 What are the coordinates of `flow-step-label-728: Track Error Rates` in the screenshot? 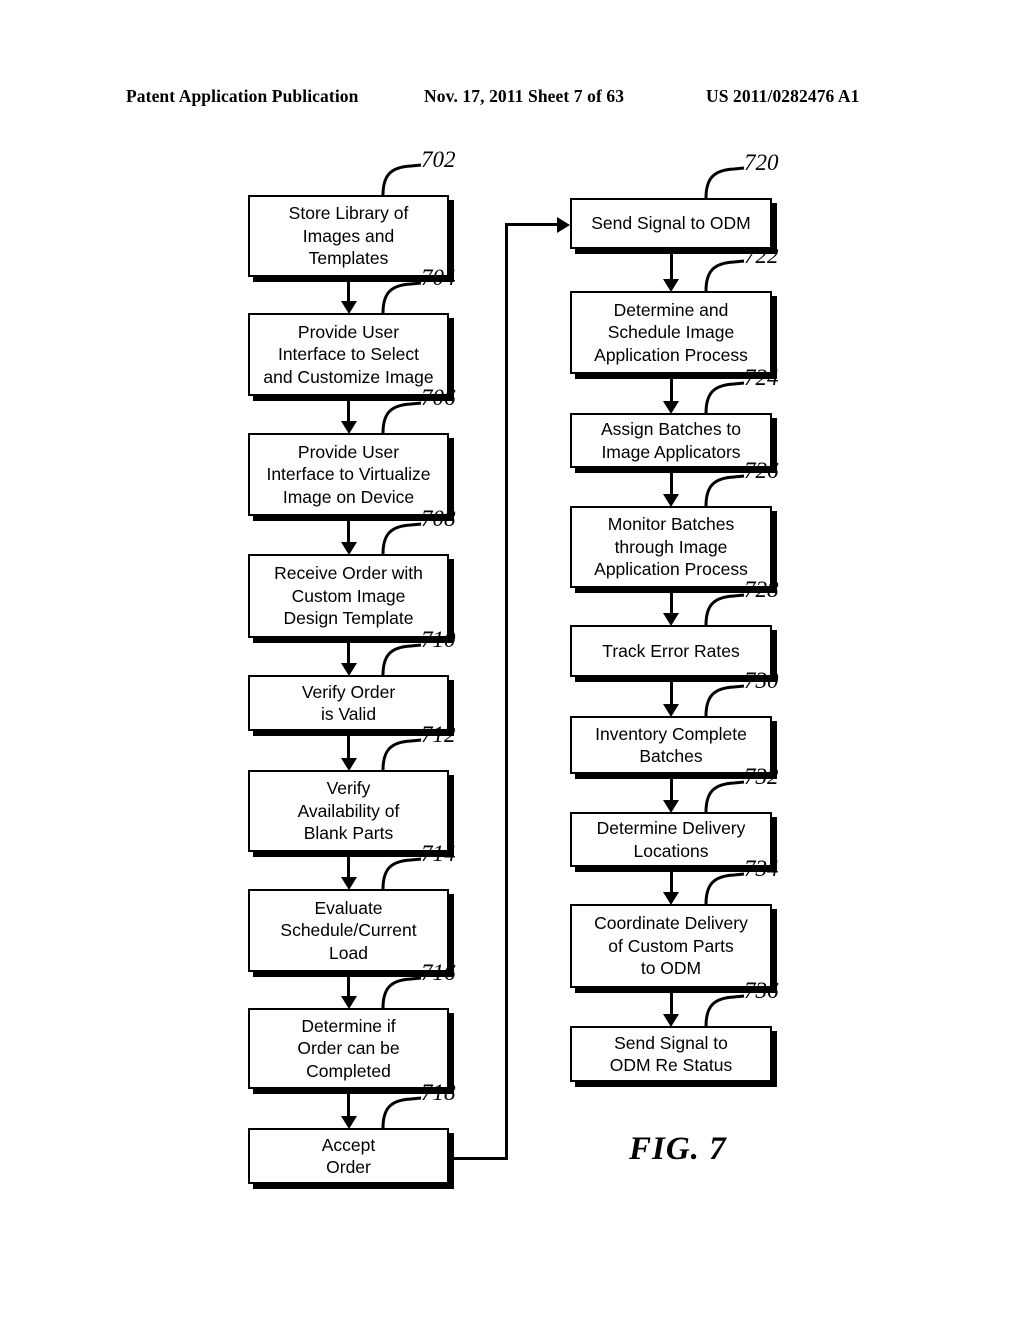 It's located at (671, 650).